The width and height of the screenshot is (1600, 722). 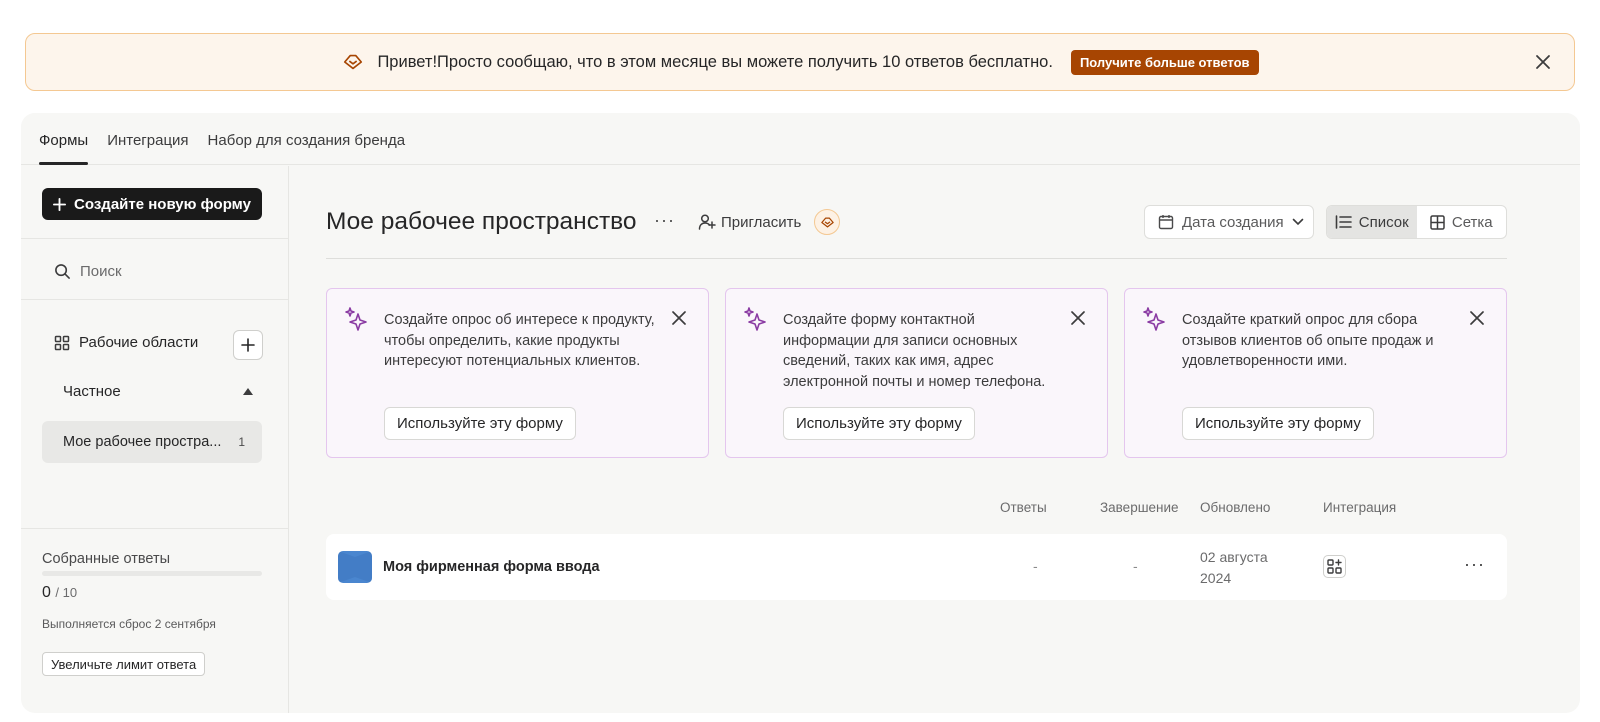 I want to click on view-list-label: Список, so click(x=1383, y=222).